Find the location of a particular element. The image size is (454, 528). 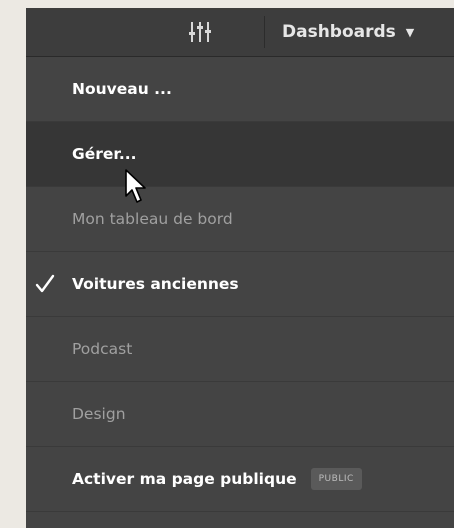

menu-item-label: Voitures anciennes is located at coordinates (155, 284).